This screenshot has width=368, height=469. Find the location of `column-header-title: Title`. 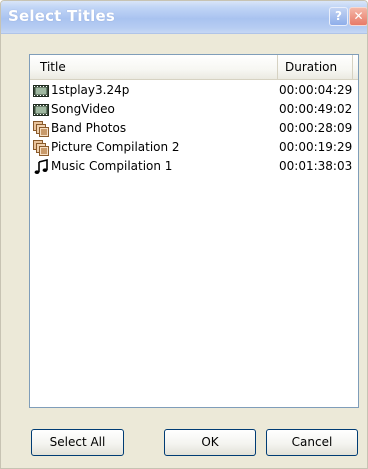

column-header-title: Title is located at coordinates (154, 67).